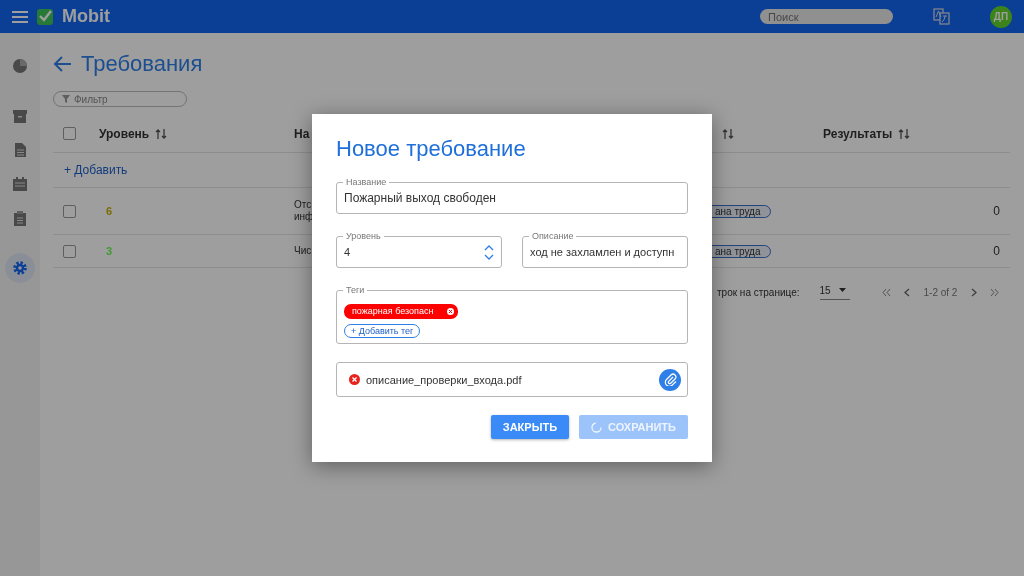 This screenshot has height=576, width=1024. What do you see at coordinates (382, 330) in the screenshot?
I see `add-tag-button: + Добавить тег` at bounding box center [382, 330].